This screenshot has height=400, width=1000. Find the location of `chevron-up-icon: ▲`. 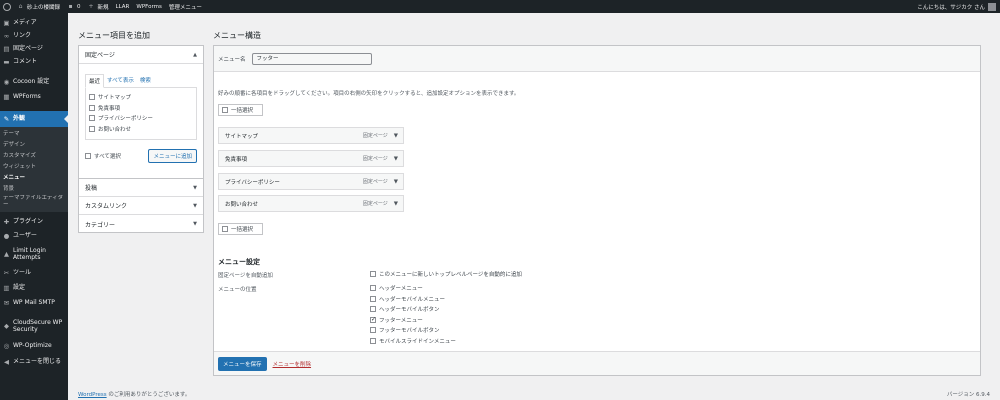

chevron-up-icon: ▲ is located at coordinates (195, 54).